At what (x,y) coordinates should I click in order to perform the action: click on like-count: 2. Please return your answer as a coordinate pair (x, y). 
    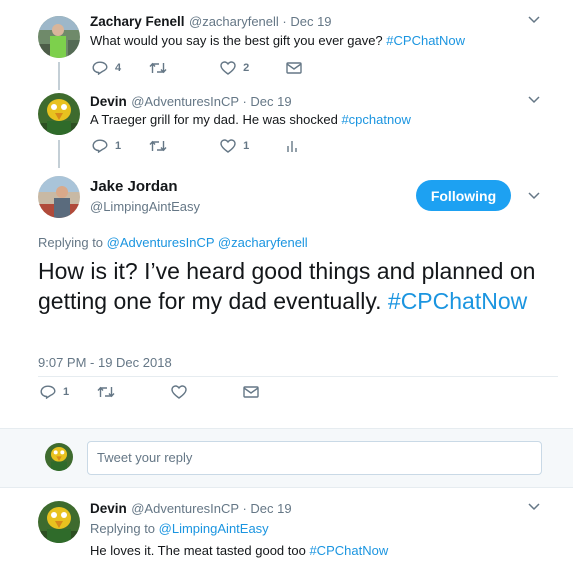
    Looking at the image, I should click on (246, 68).